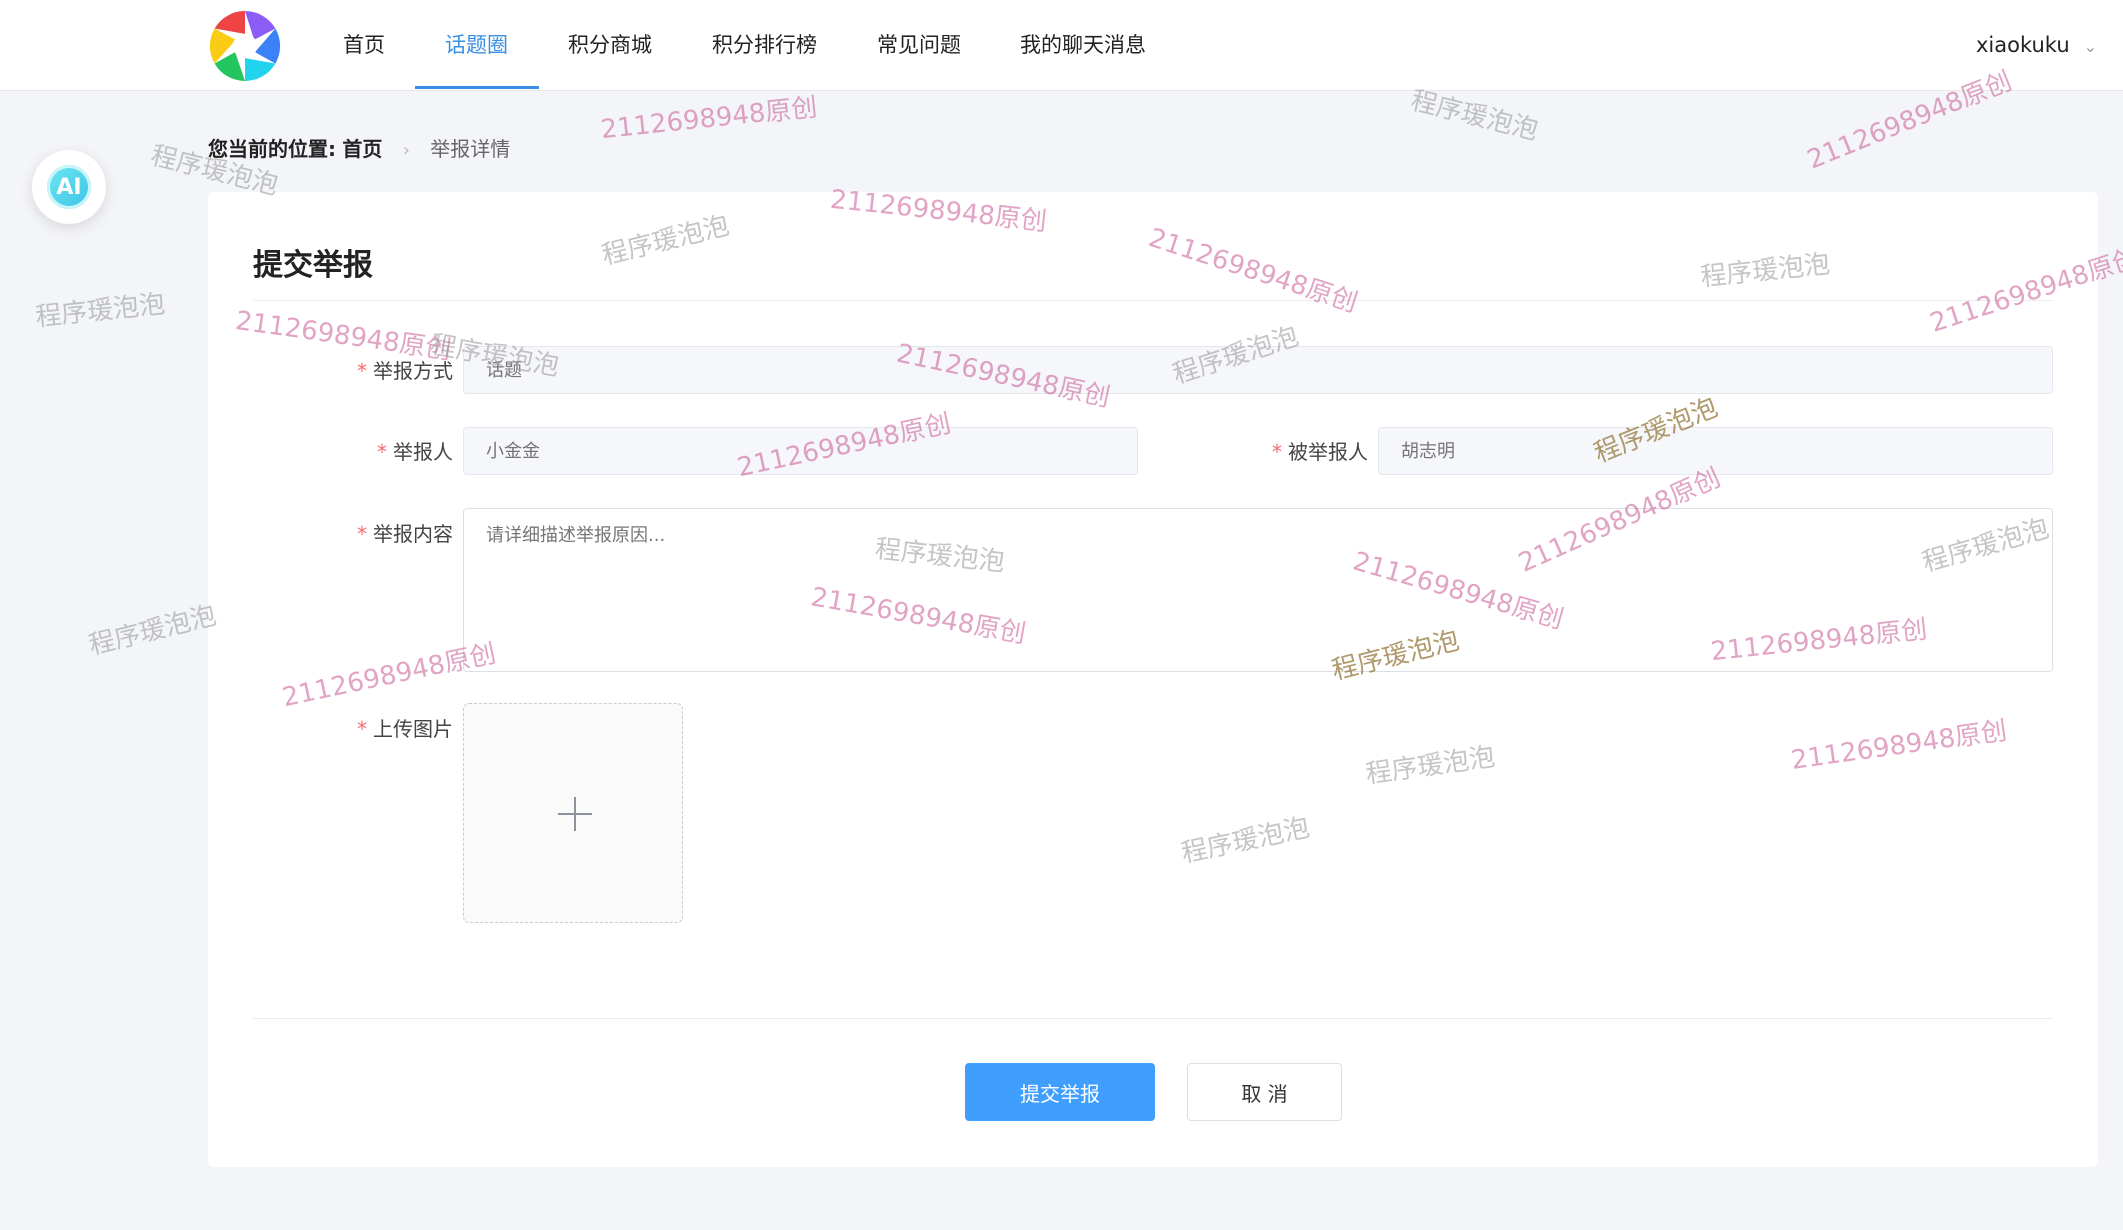 This screenshot has height=1230, width=2123. What do you see at coordinates (353, 727) in the screenshot?
I see `upload-image-label: * 上传图片` at bounding box center [353, 727].